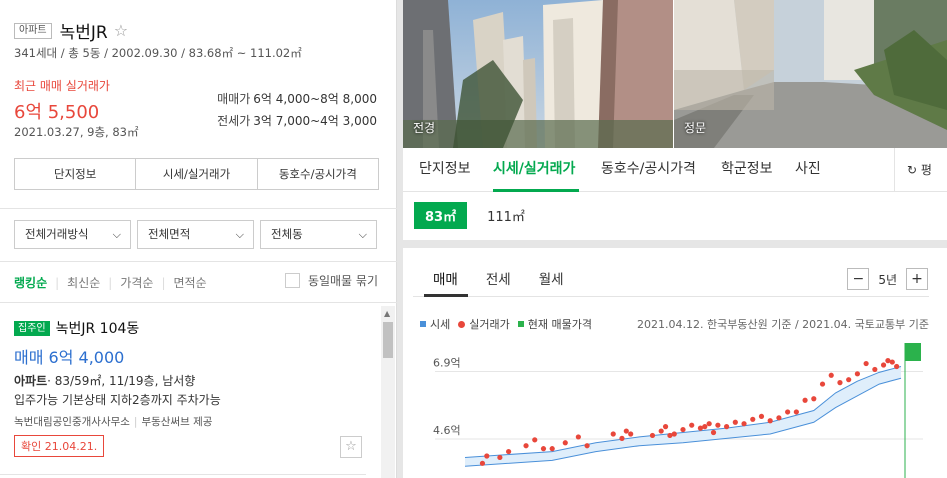  Describe the element at coordinates (858, 279) in the screenshot. I see `period-minus-button: −` at that location.